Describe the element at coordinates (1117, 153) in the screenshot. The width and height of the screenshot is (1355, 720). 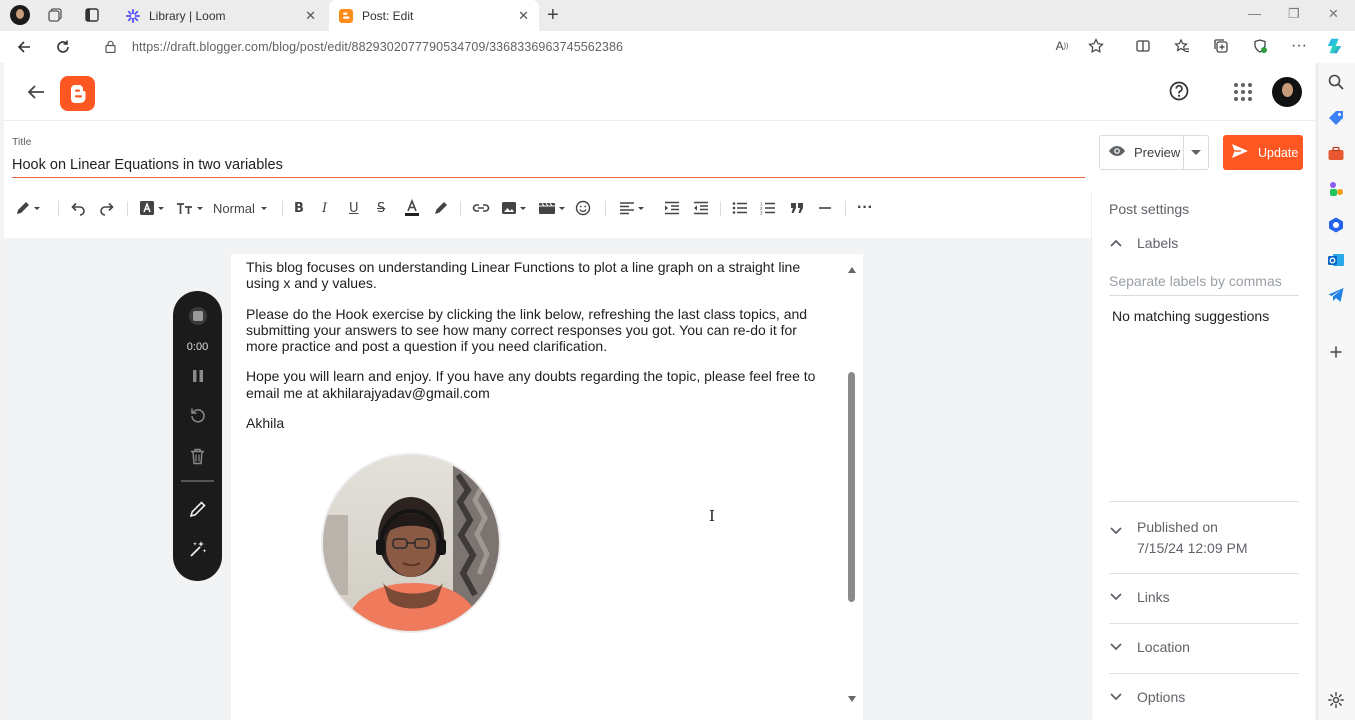
I see `eye-icon` at that location.